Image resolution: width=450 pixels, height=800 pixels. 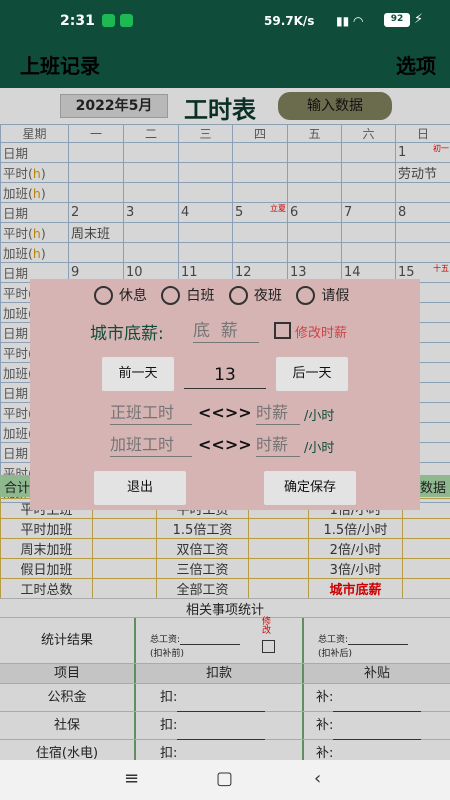 What do you see at coordinates (96, 233) in the screenshot?
I see `weekend-shift-cell: 周末班` at bounding box center [96, 233].